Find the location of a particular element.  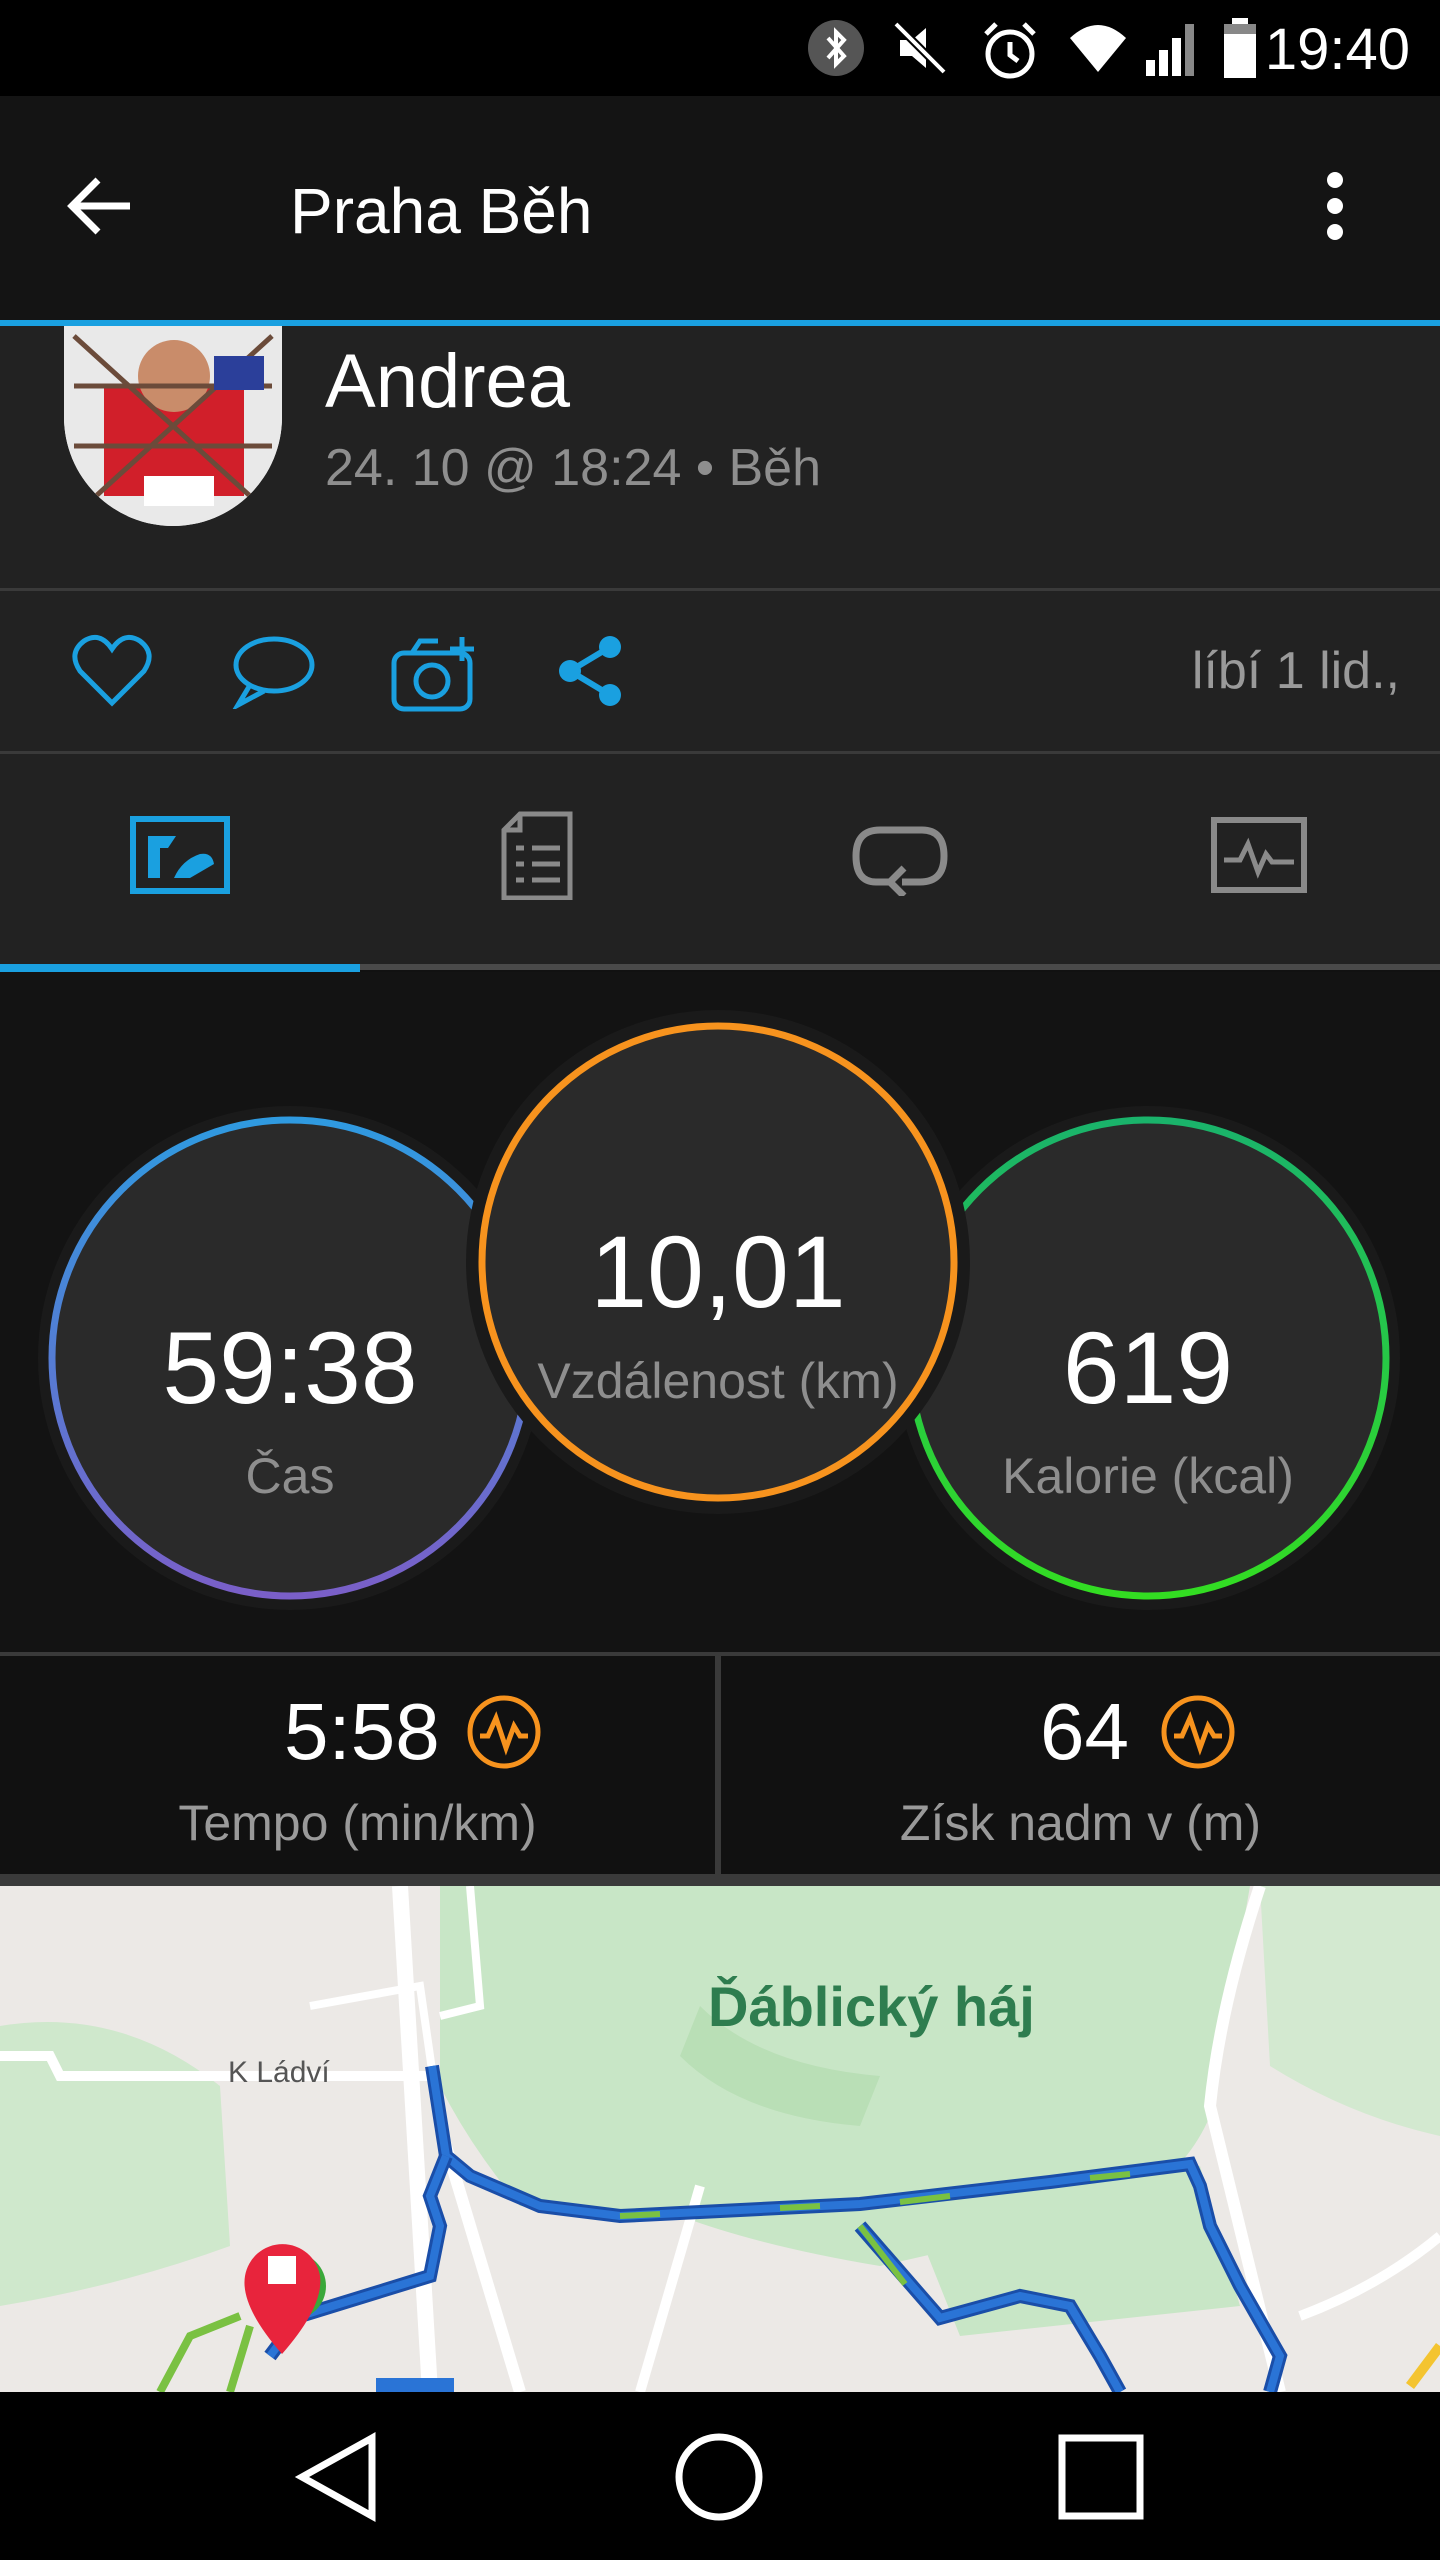

summary-tab-icon is located at coordinates (180, 855).